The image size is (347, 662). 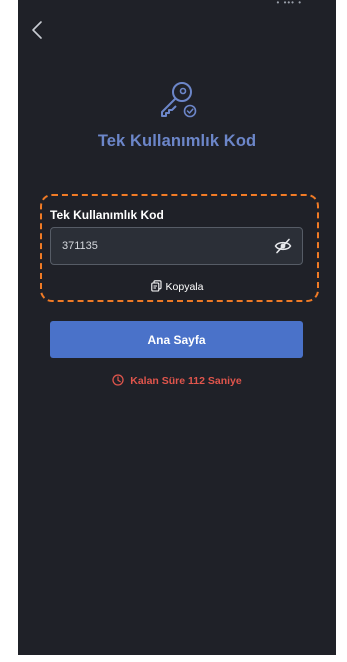 I want to click on chevron-left-icon, so click(x=37, y=30).